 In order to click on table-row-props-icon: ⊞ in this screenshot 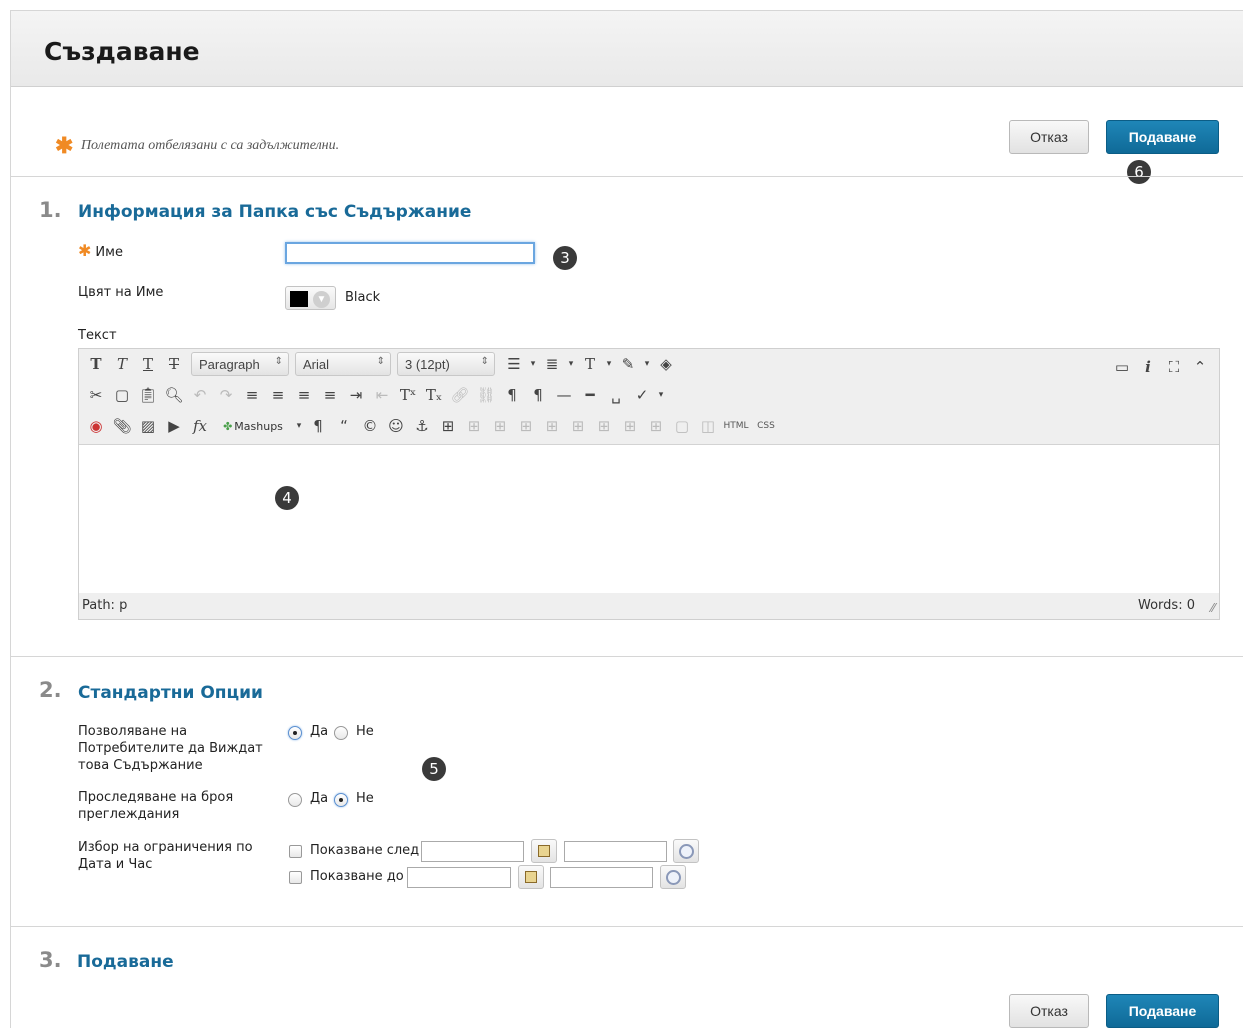, I will do `click(474, 426)`.